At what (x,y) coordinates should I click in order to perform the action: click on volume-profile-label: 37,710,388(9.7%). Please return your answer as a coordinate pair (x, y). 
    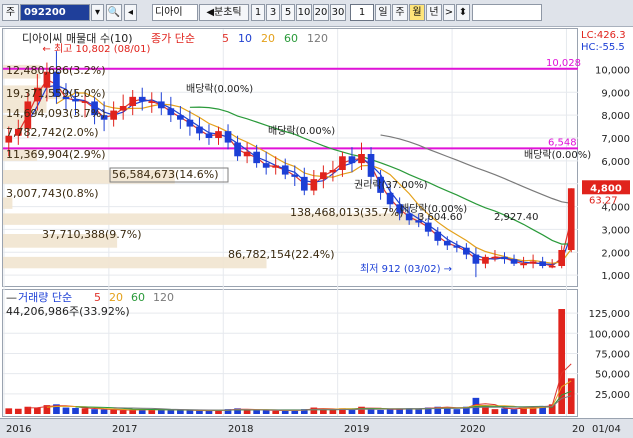
    Looking at the image, I should click on (92, 234).